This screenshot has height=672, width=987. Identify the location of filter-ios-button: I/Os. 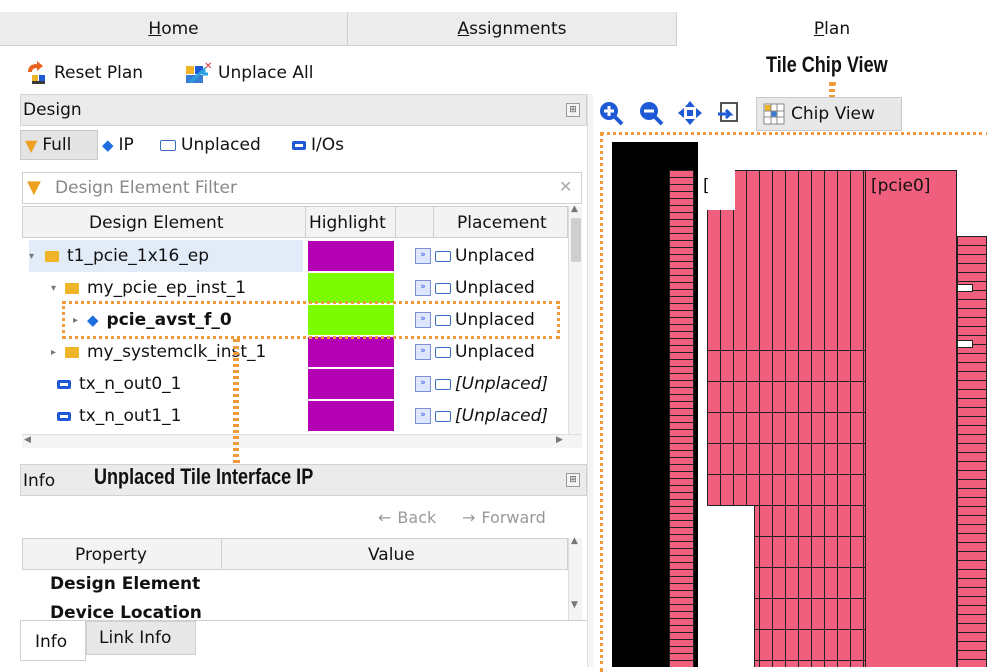
(318, 145).